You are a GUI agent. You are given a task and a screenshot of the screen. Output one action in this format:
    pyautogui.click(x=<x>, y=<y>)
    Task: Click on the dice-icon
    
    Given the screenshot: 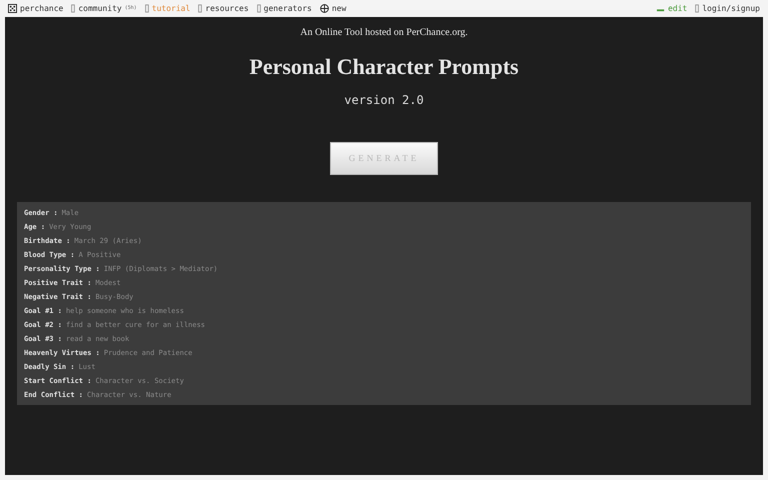 What is the action you would take?
    pyautogui.click(x=12, y=8)
    